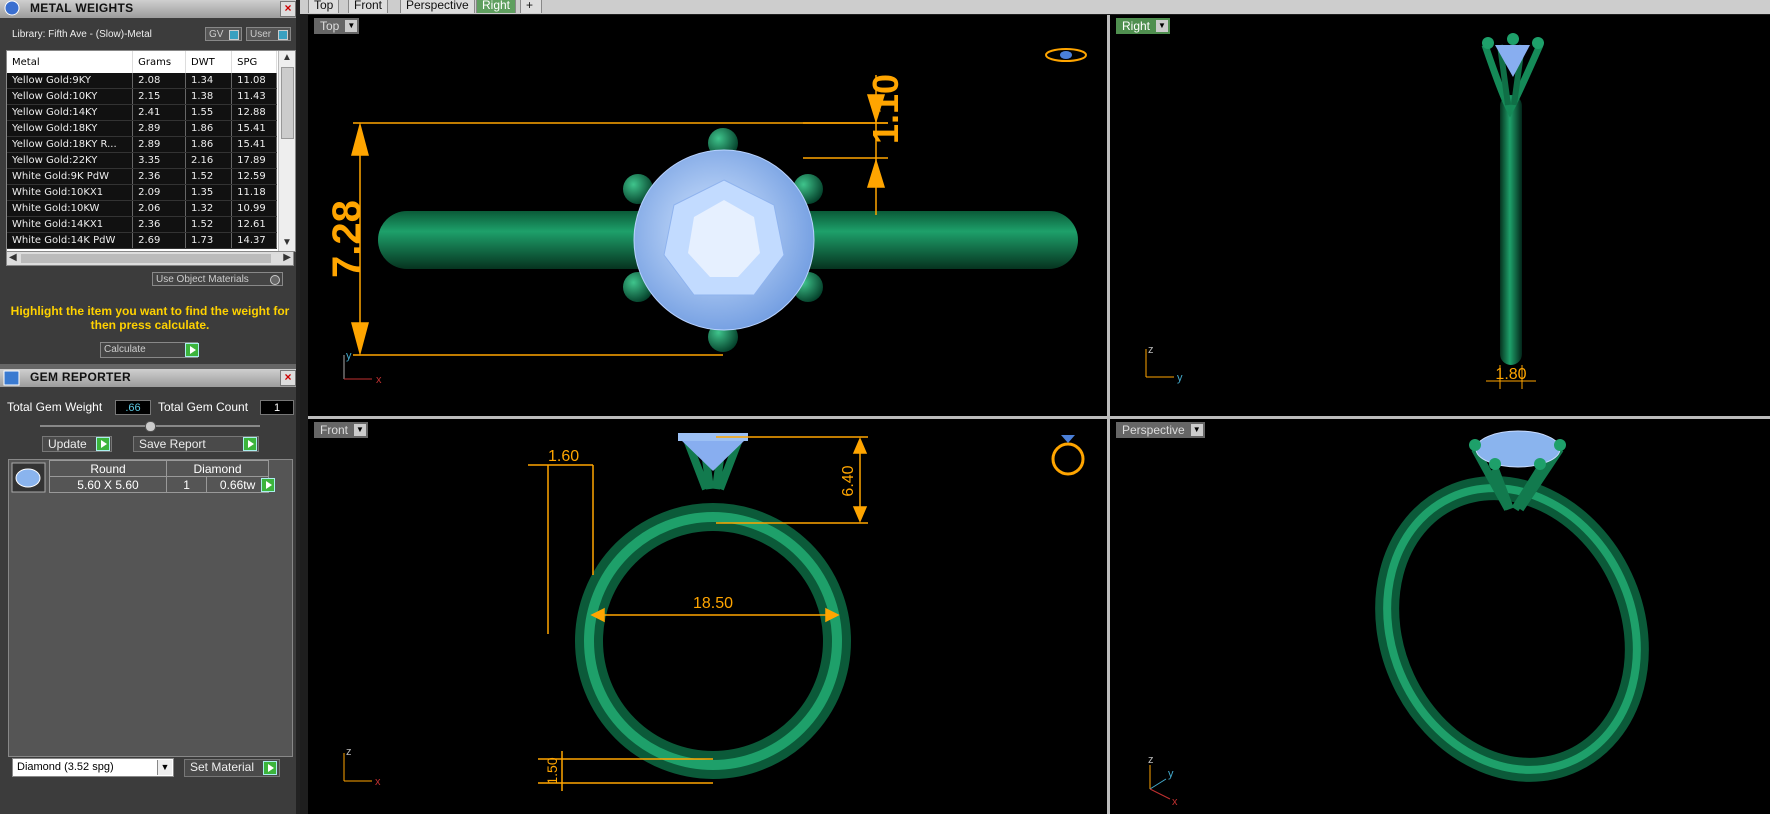 The height and width of the screenshot is (814, 1770). I want to click on material-select: Diamond (3.52 spg) ▼, so click(93, 767).